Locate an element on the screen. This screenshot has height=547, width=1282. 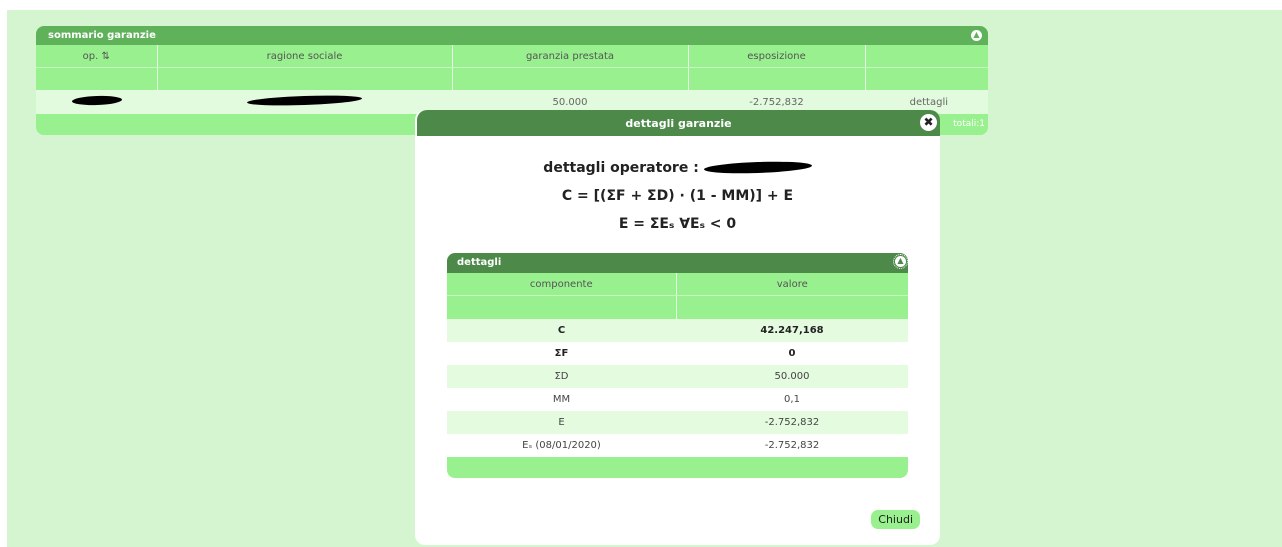
details-panel-title: dettagli is located at coordinates (479, 262).